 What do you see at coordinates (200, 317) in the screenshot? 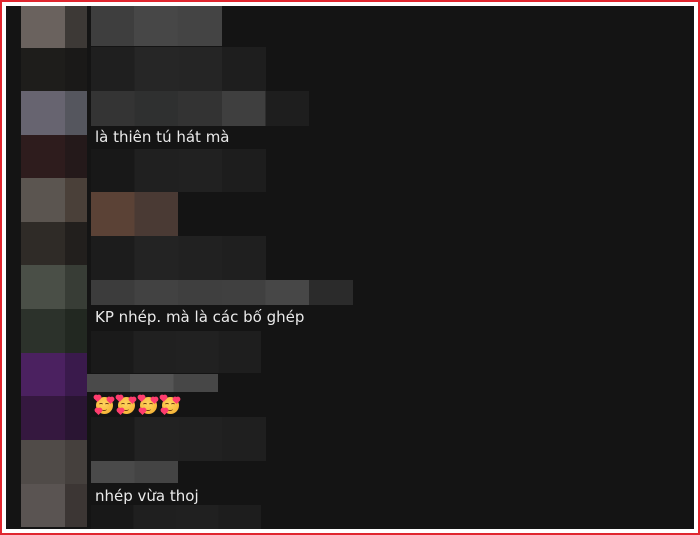
I see `comment-text: KP nhép. mà là các bố ghép` at bounding box center [200, 317].